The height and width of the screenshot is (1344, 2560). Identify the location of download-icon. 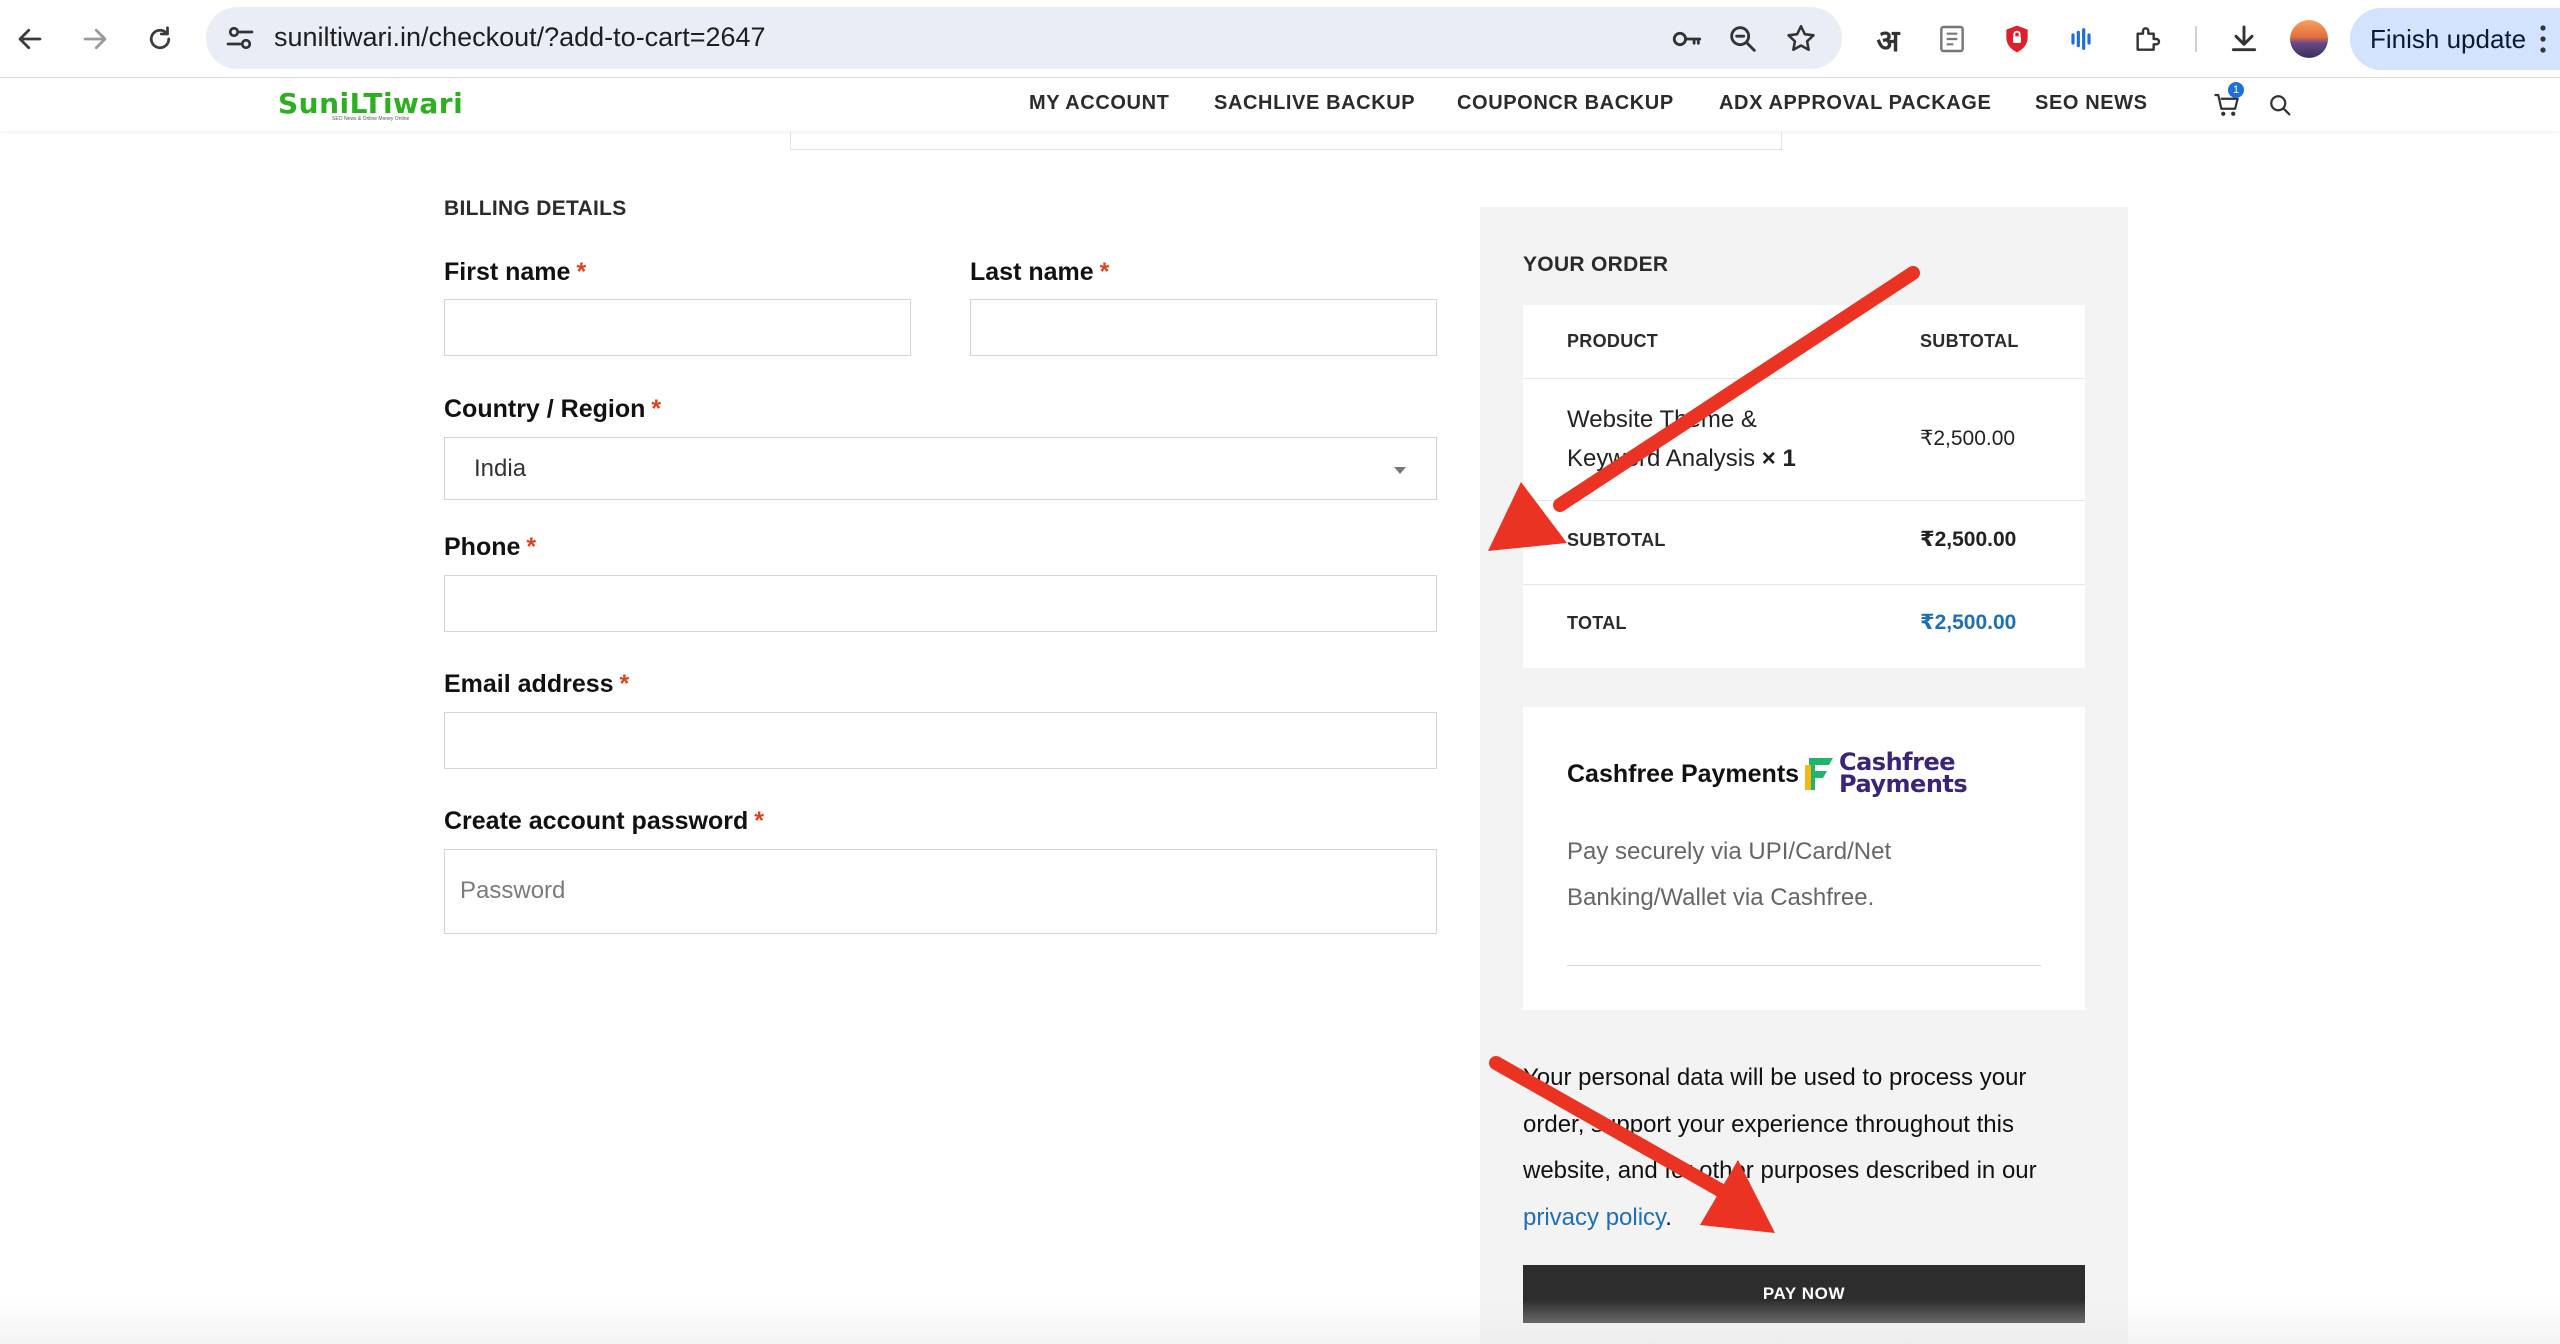
(2244, 39).